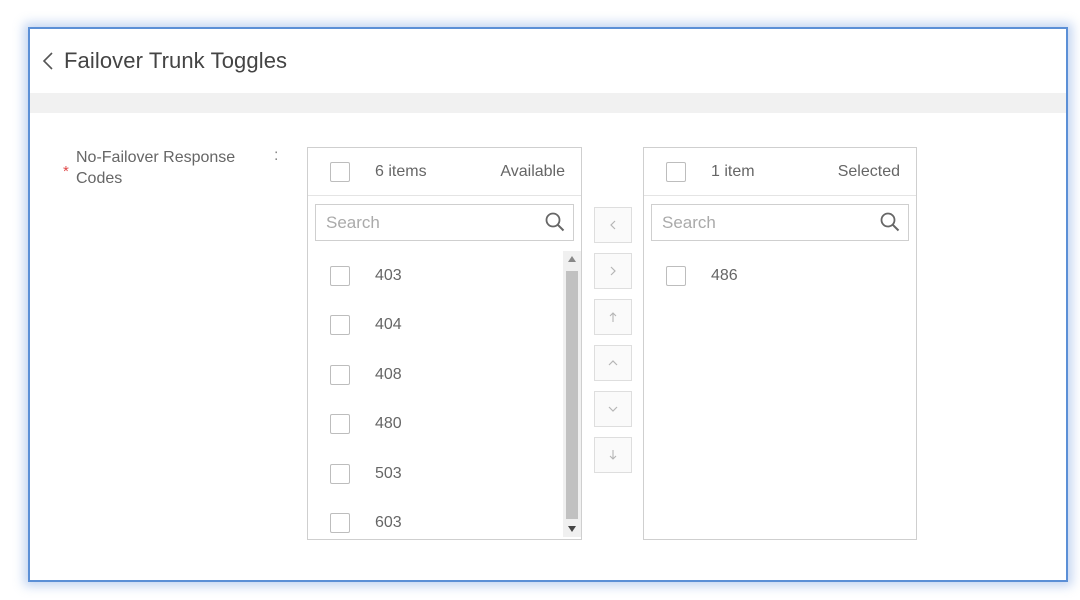  I want to click on scrollbar-thumb, so click(572, 395).